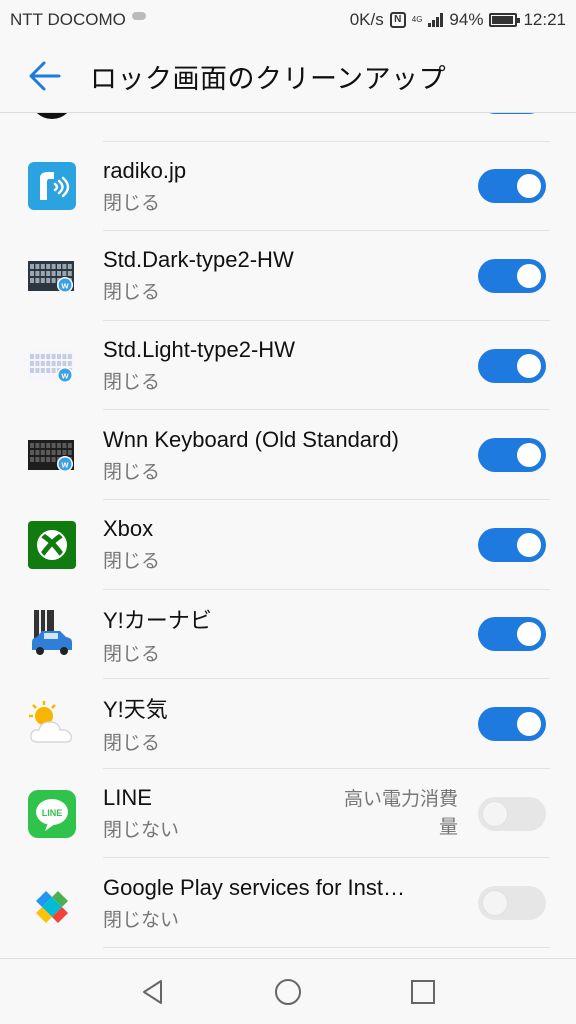 The image size is (576, 1024). I want to click on nfc-icon: N, so click(397, 20).